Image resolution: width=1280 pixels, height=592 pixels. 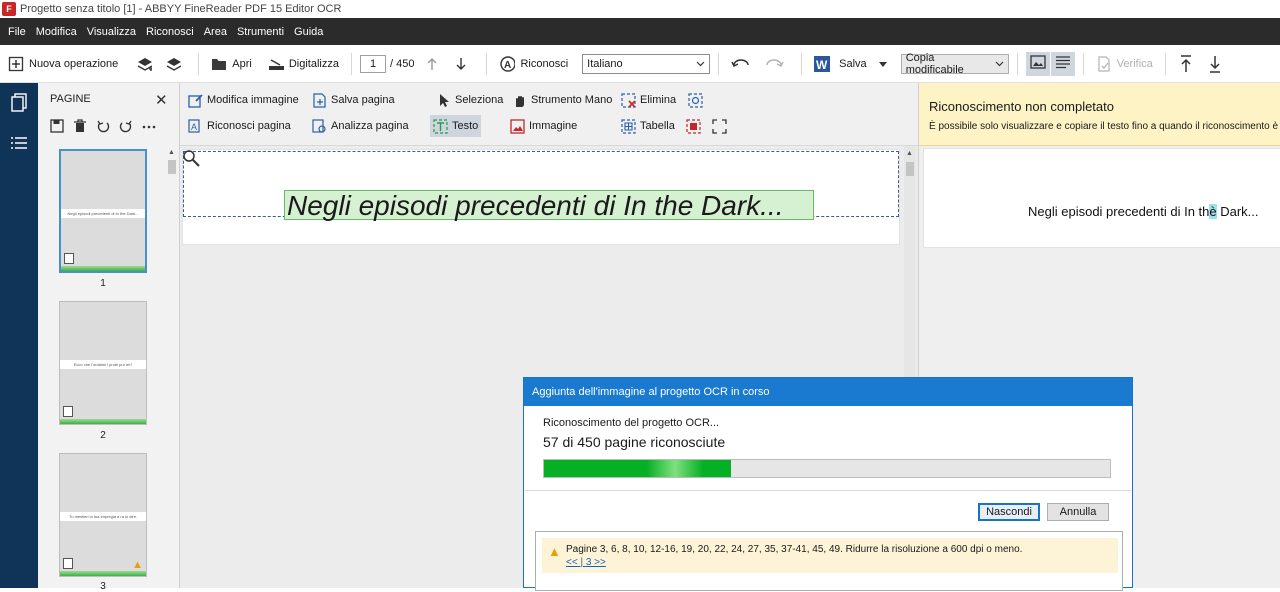 What do you see at coordinates (634, 442) in the screenshot?
I see `progress-text: 57 di 450 pagine riconosciute` at bounding box center [634, 442].